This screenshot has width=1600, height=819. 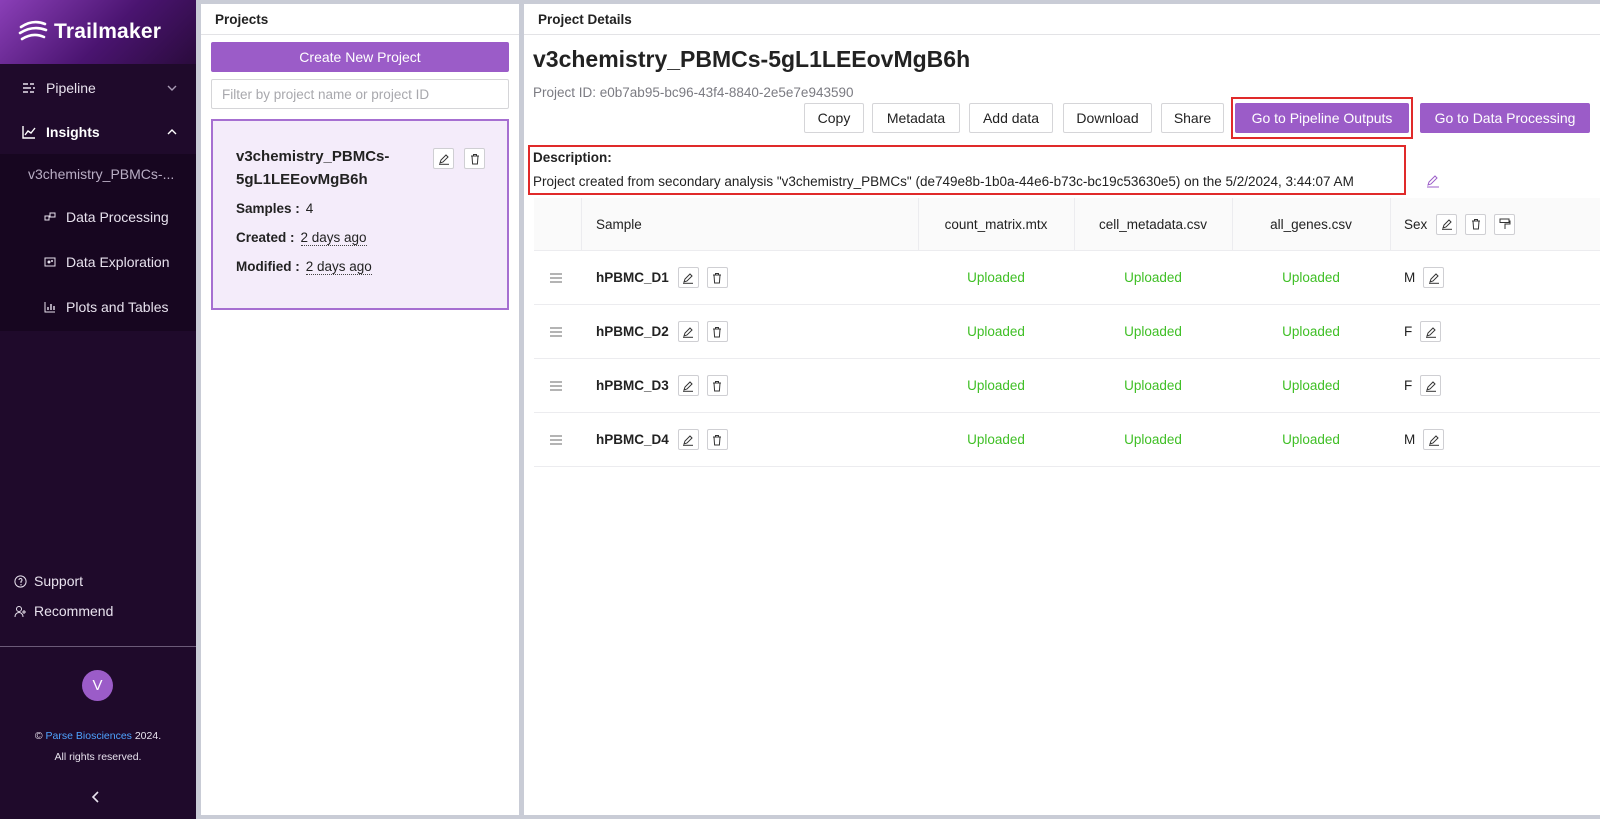 I want to click on app-name: Trailmaker, so click(x=108, y=31).